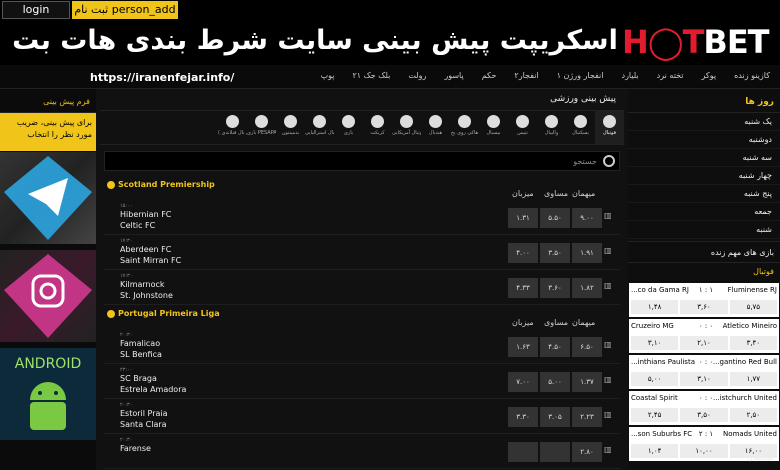 The image size is (780, 470). I want to click on day-item: دوشنبه, so click(704, 140).